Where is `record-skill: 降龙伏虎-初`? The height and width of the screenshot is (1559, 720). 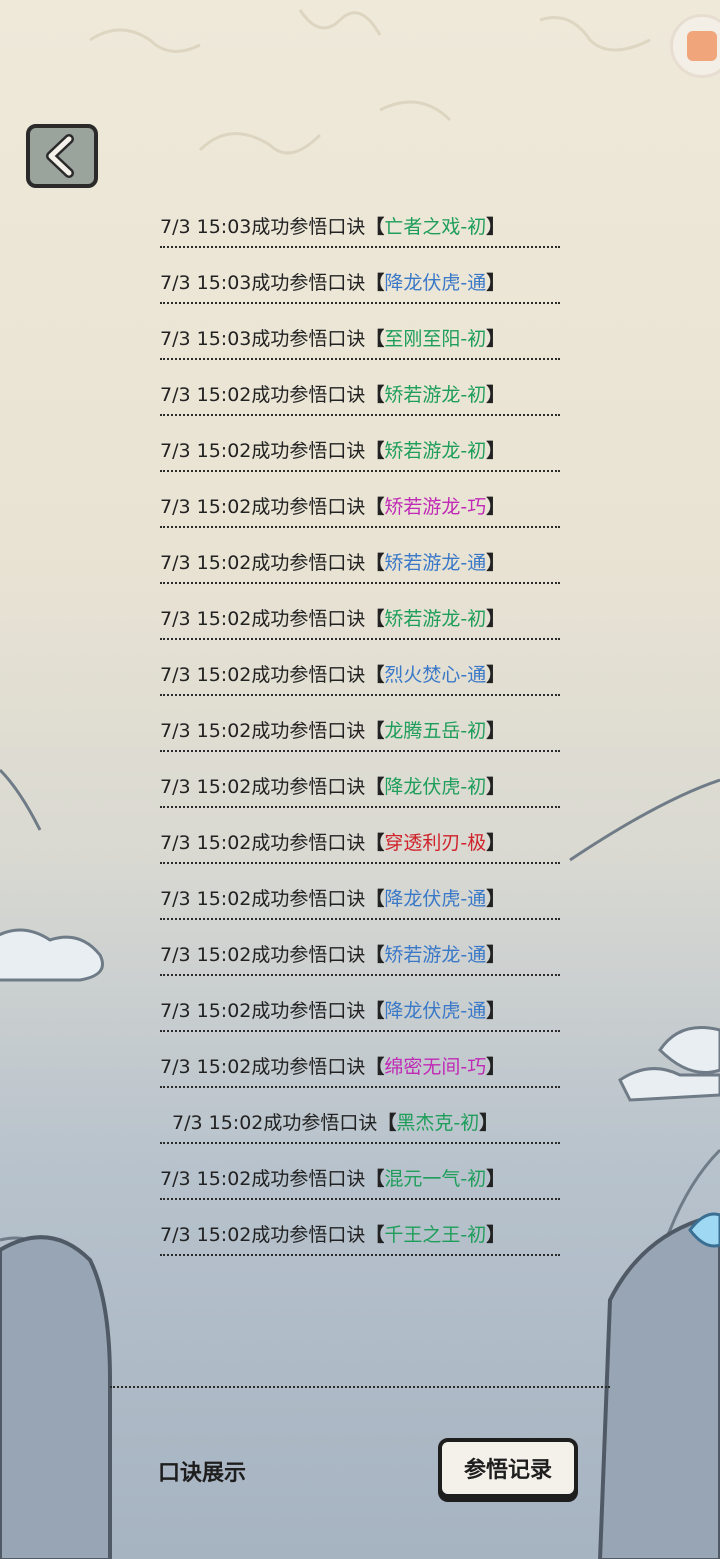 record-skill: 降龙伏虎-初 is located at coordinates (435, 787).